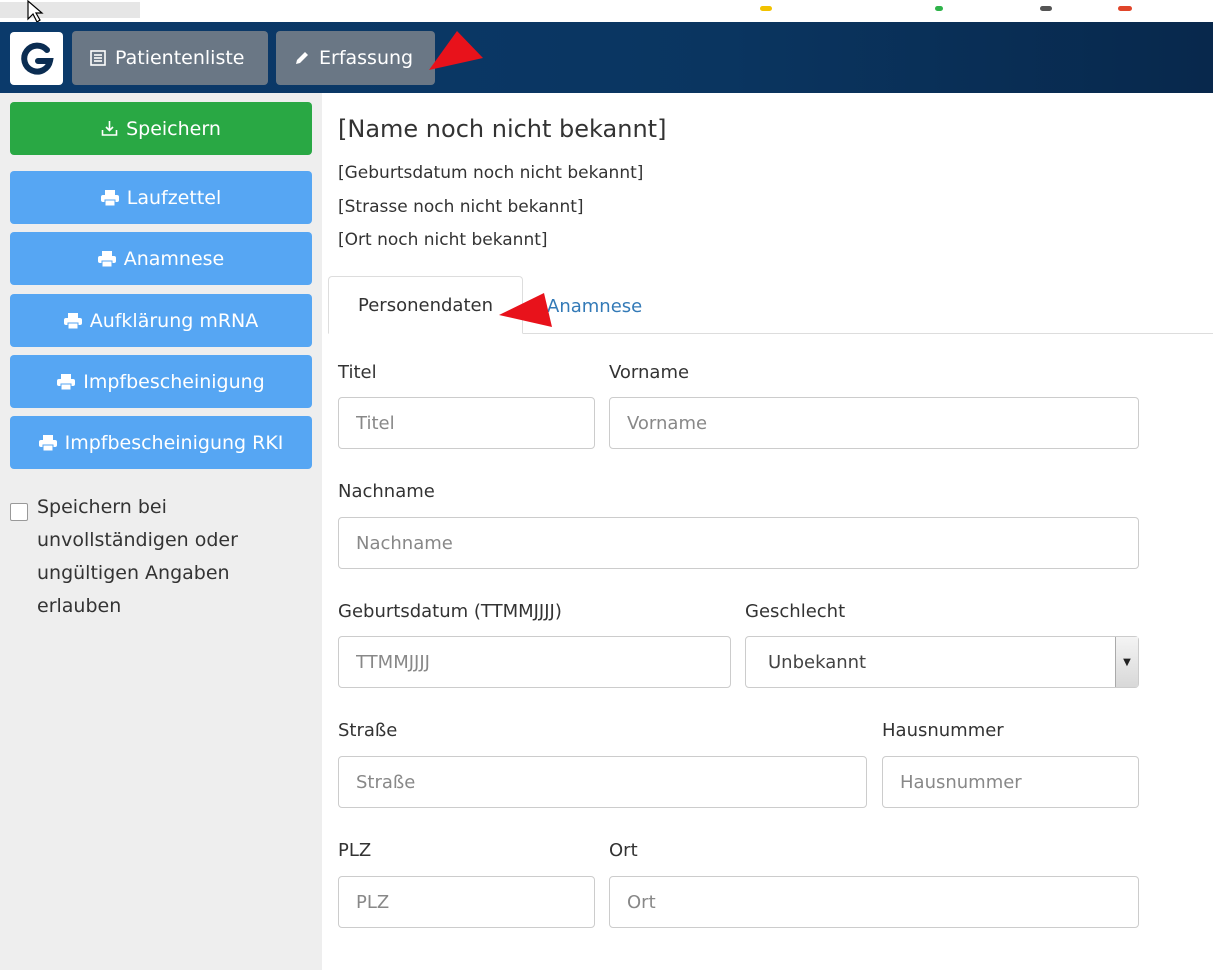 The image size is (1213, 970). What do you see at coordinates (70, 10) in the screenshot?
I see `browser-tab` at bounding box center [70, 10].